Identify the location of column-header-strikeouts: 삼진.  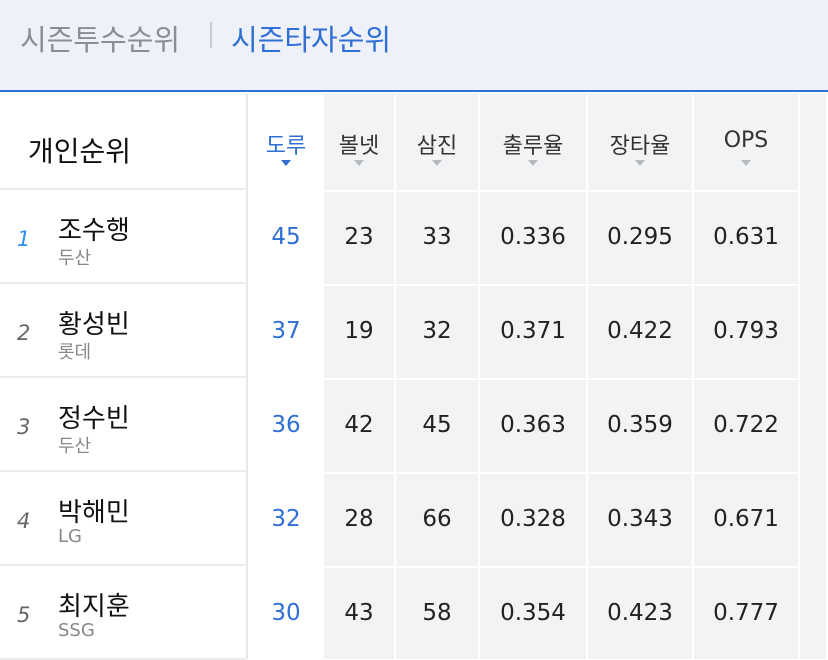
(437, 142).